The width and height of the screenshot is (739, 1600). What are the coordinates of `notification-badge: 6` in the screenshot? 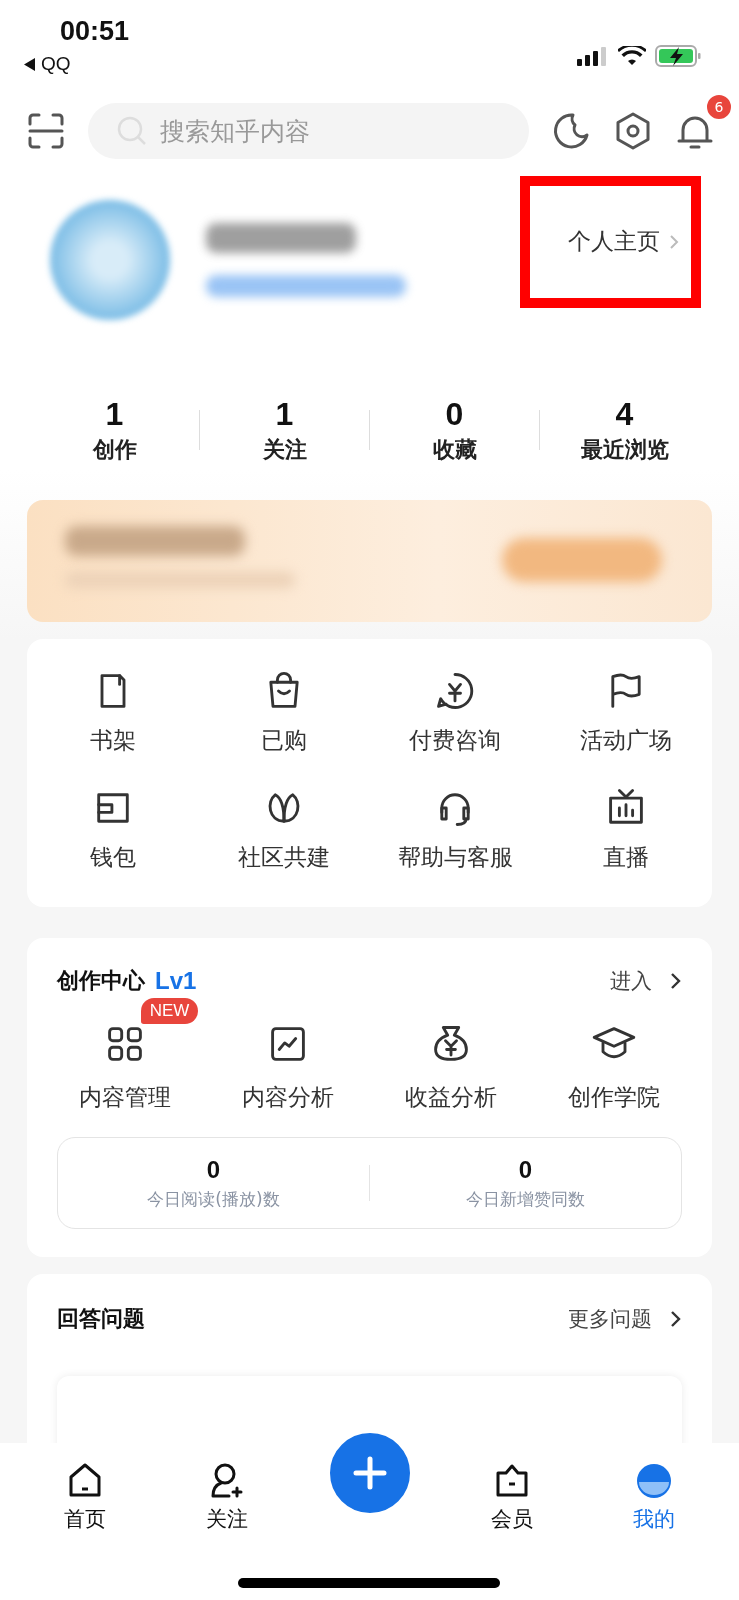 It's located at (719, 107).